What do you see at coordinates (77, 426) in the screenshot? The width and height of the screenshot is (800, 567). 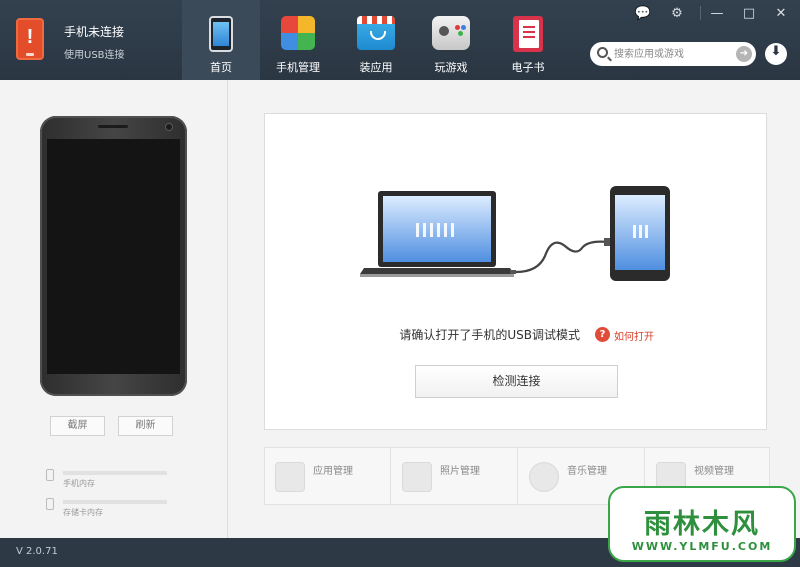 I see `screenshot-button: 截屏` at bounding box center [77, 426].